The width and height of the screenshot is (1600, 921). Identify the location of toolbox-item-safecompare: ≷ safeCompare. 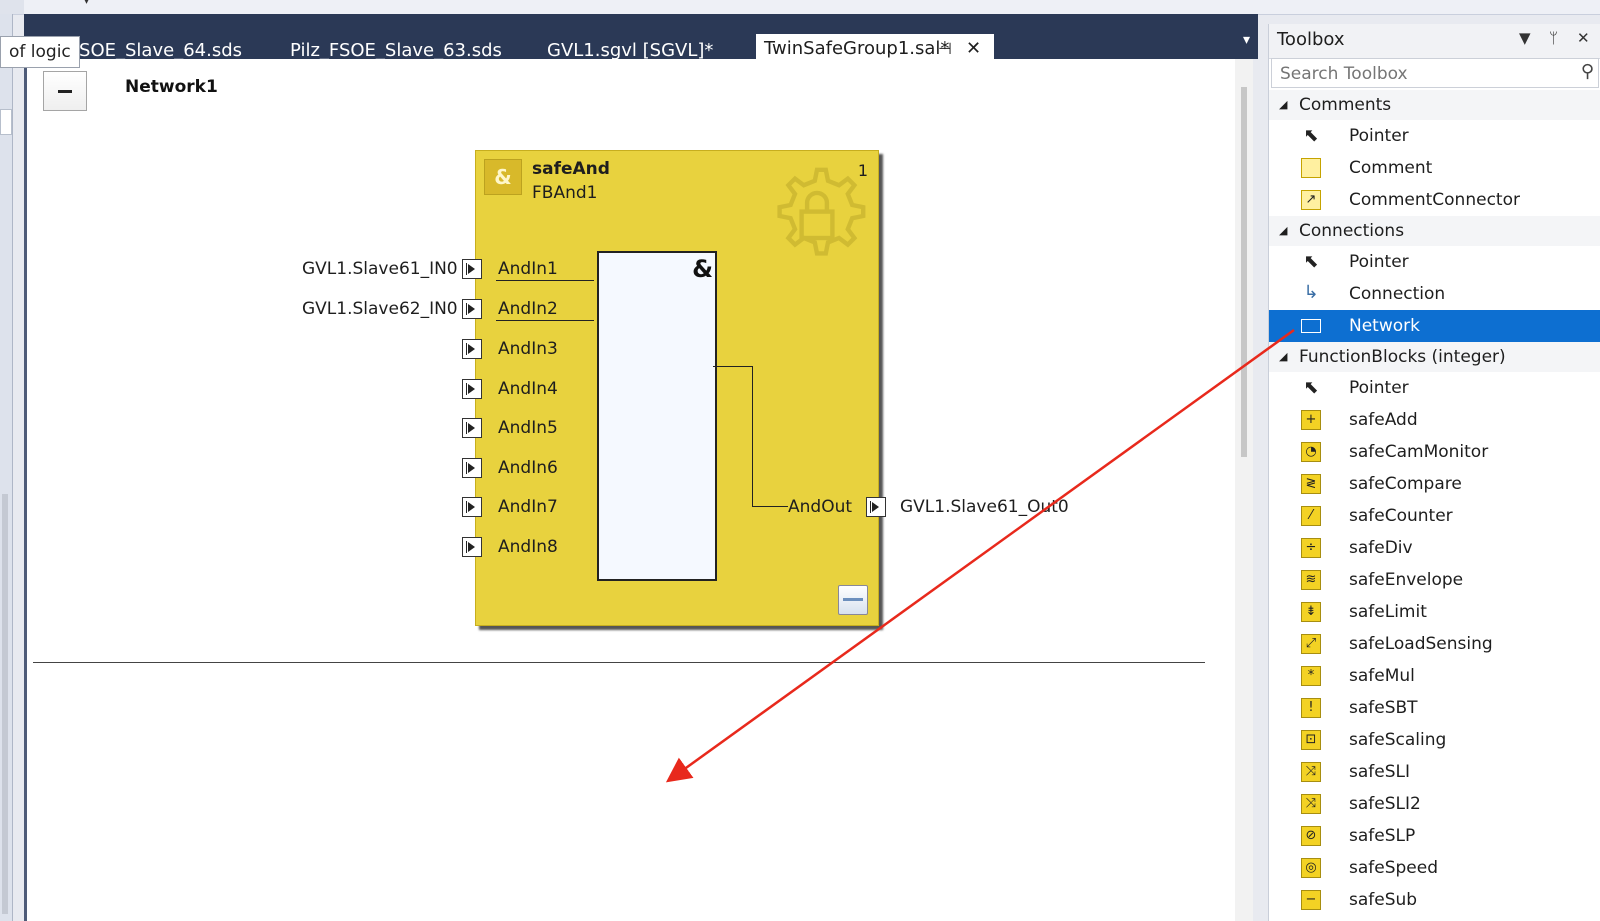
(1434, 484).